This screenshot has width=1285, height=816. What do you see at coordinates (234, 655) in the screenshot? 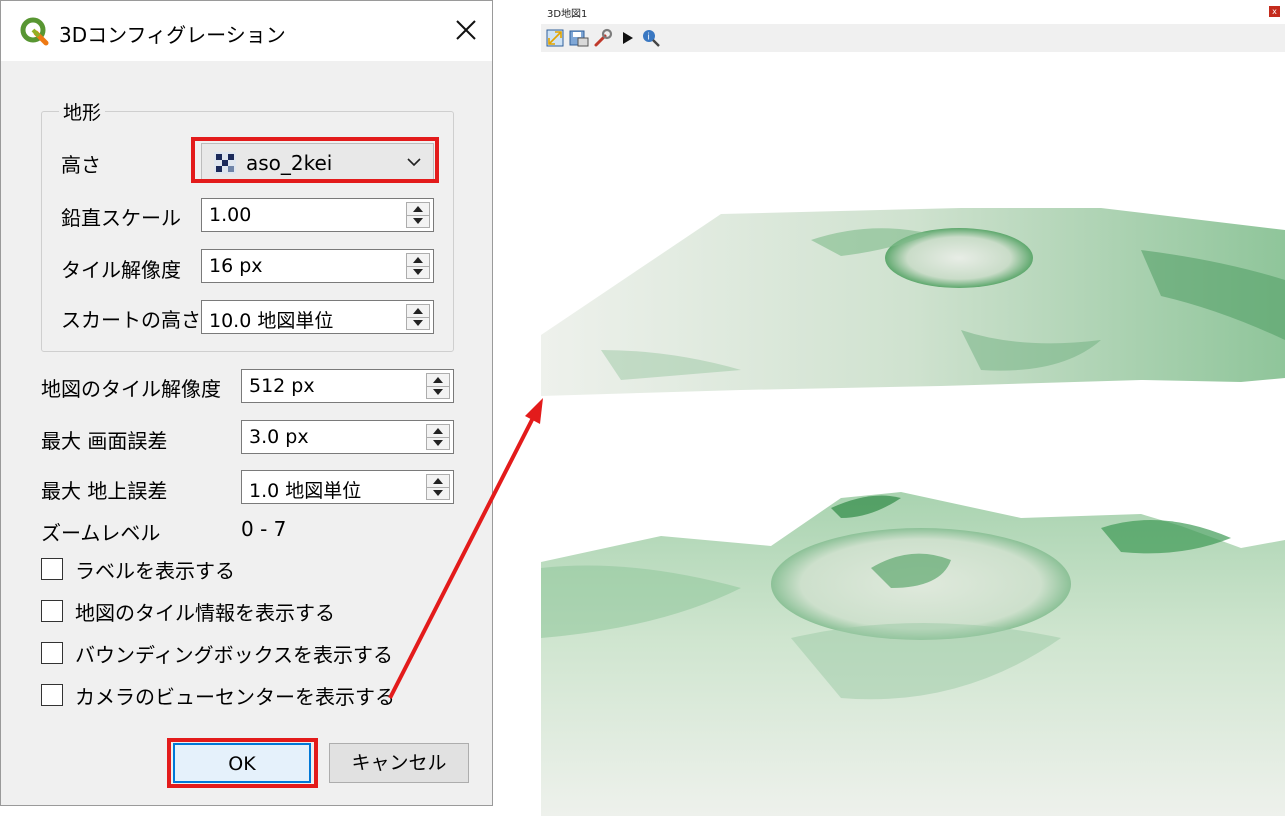
I see `checkbox-label: バウンディングボックスを表示する` at bounding box center [234, 655].